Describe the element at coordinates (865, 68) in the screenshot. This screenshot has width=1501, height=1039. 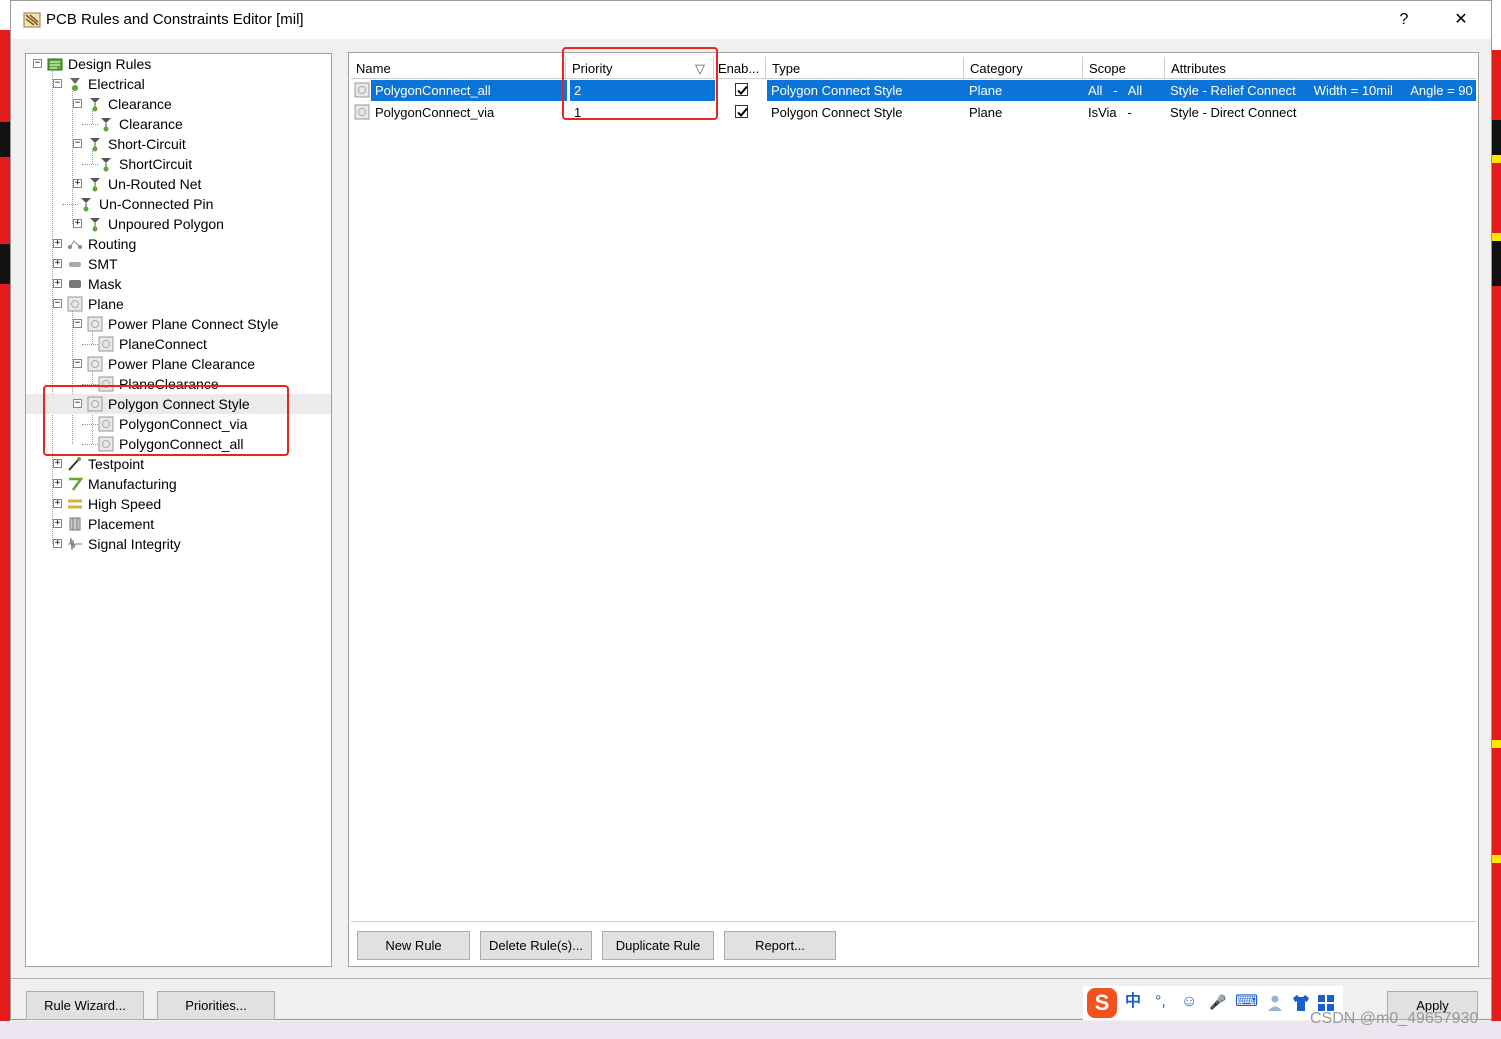
I see `column-header-type: Type` at that location.